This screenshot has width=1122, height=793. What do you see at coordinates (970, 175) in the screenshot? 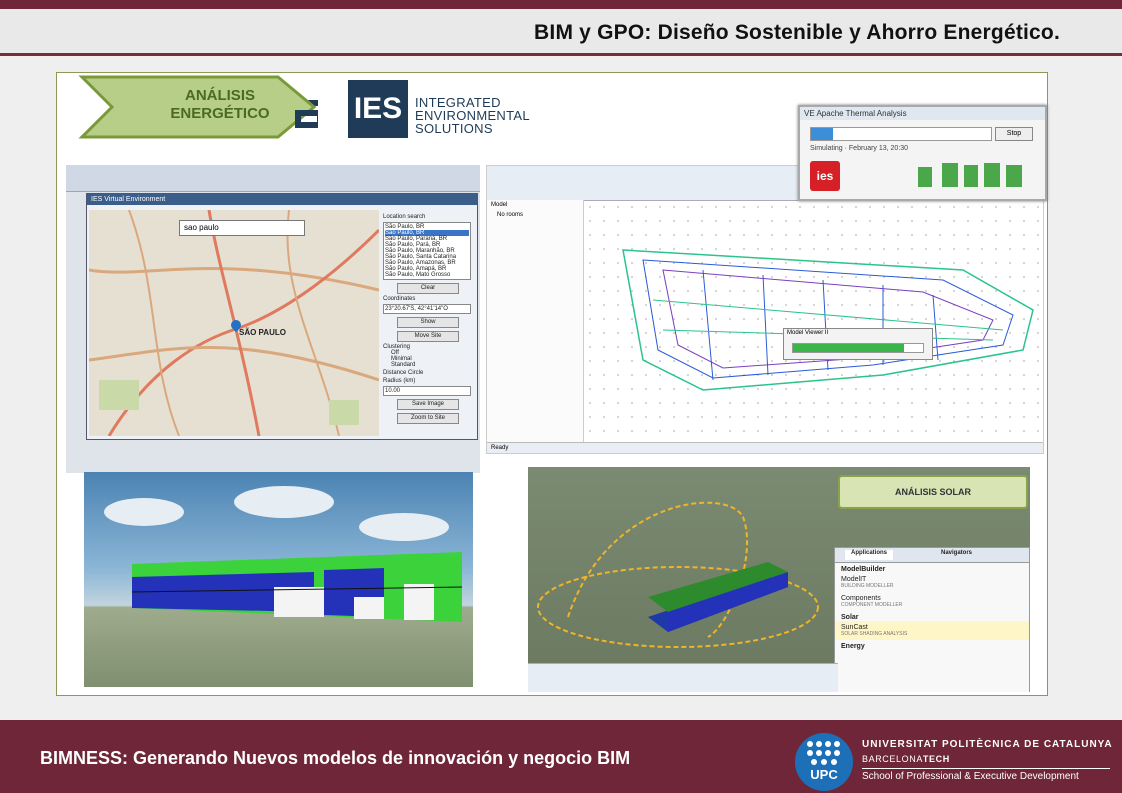
I see `building-thumbnails-icon` at bounding box center [970, 175].